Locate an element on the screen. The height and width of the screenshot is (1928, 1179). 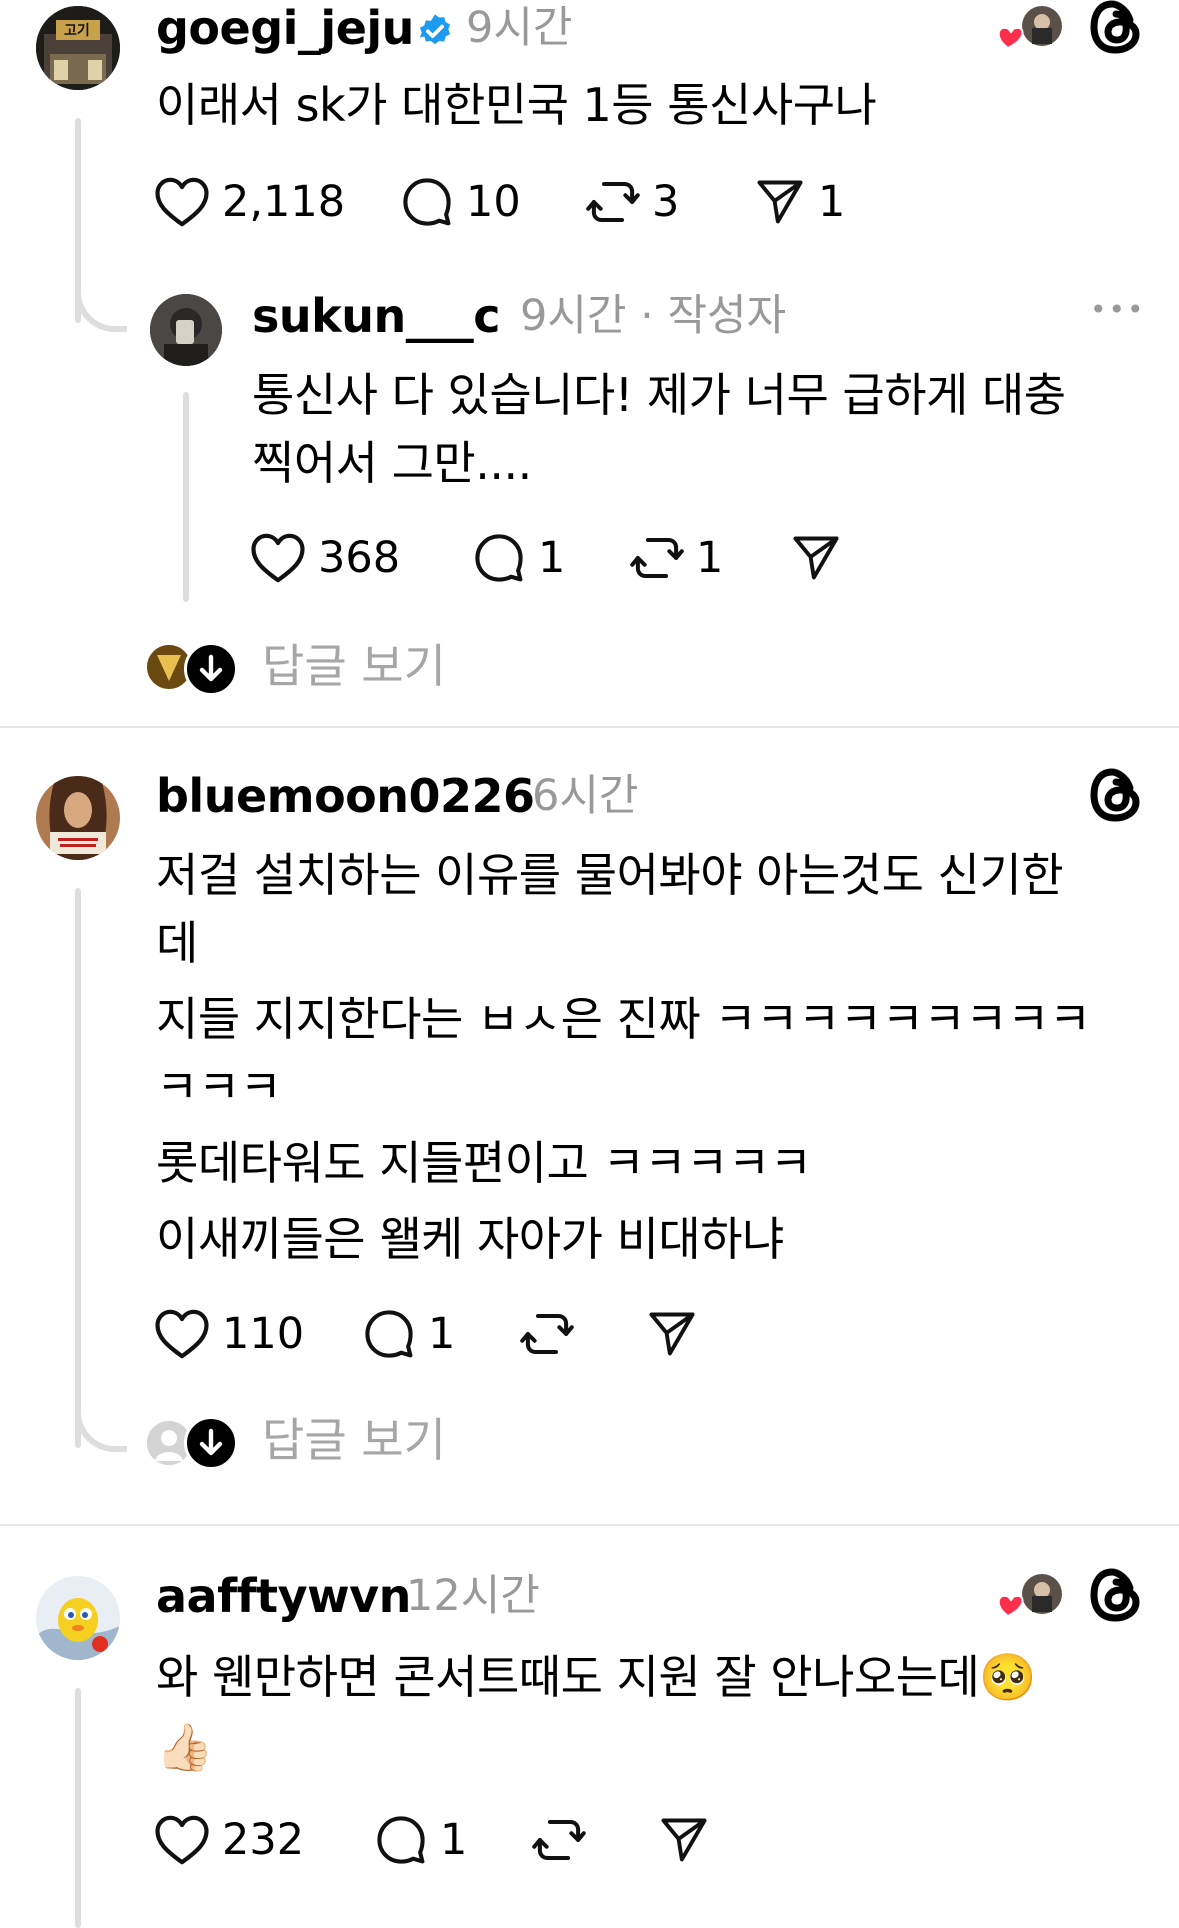
avatar-sign-text: 고기 is located at coordinates (77, 31).